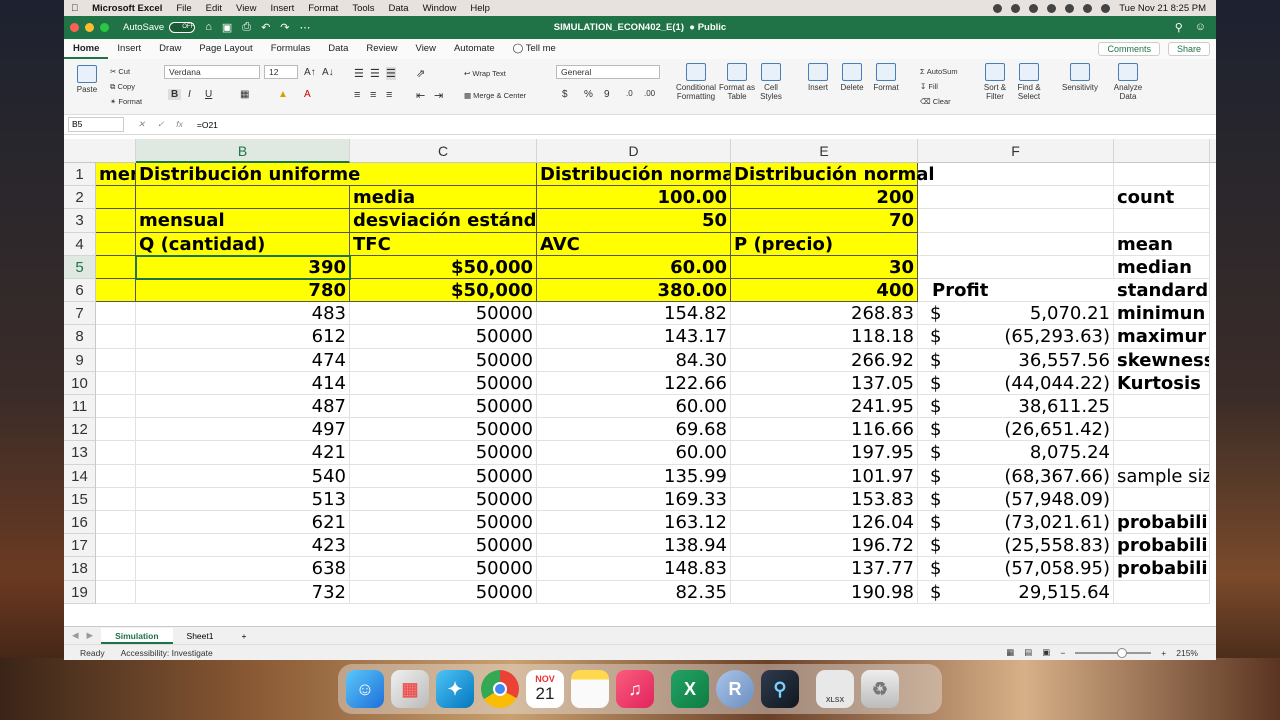  Describe the element at coordinates (212, 72) in the screenshot. I see `font-name-select: Verdana` at that location.